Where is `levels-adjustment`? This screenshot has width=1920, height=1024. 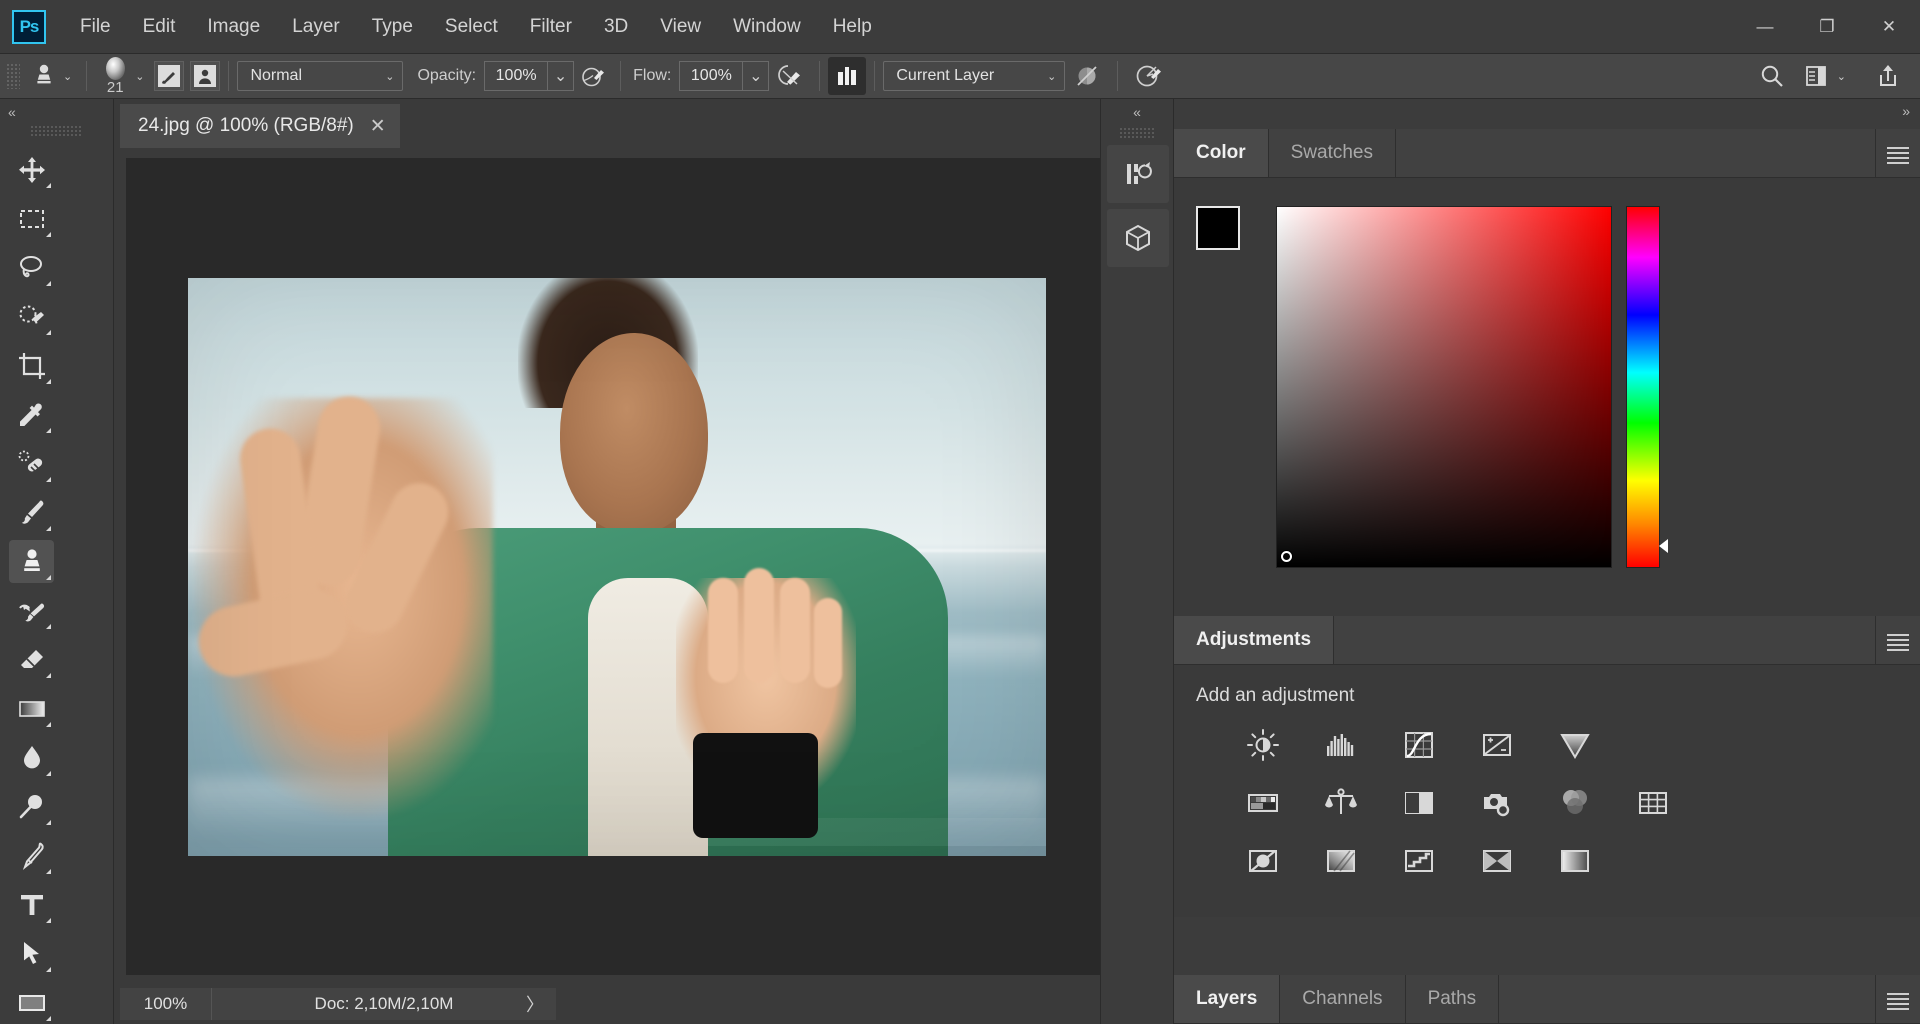 levels-adjustment is located at coordinates (1341, 745).